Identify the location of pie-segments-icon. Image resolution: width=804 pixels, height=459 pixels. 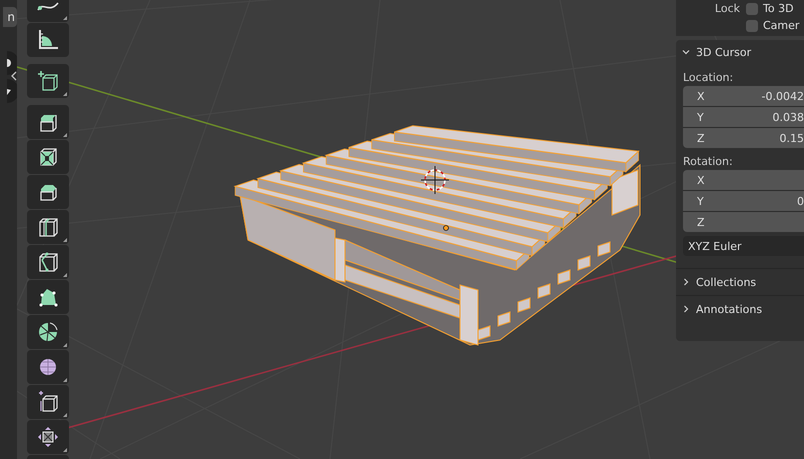
(48, 332).